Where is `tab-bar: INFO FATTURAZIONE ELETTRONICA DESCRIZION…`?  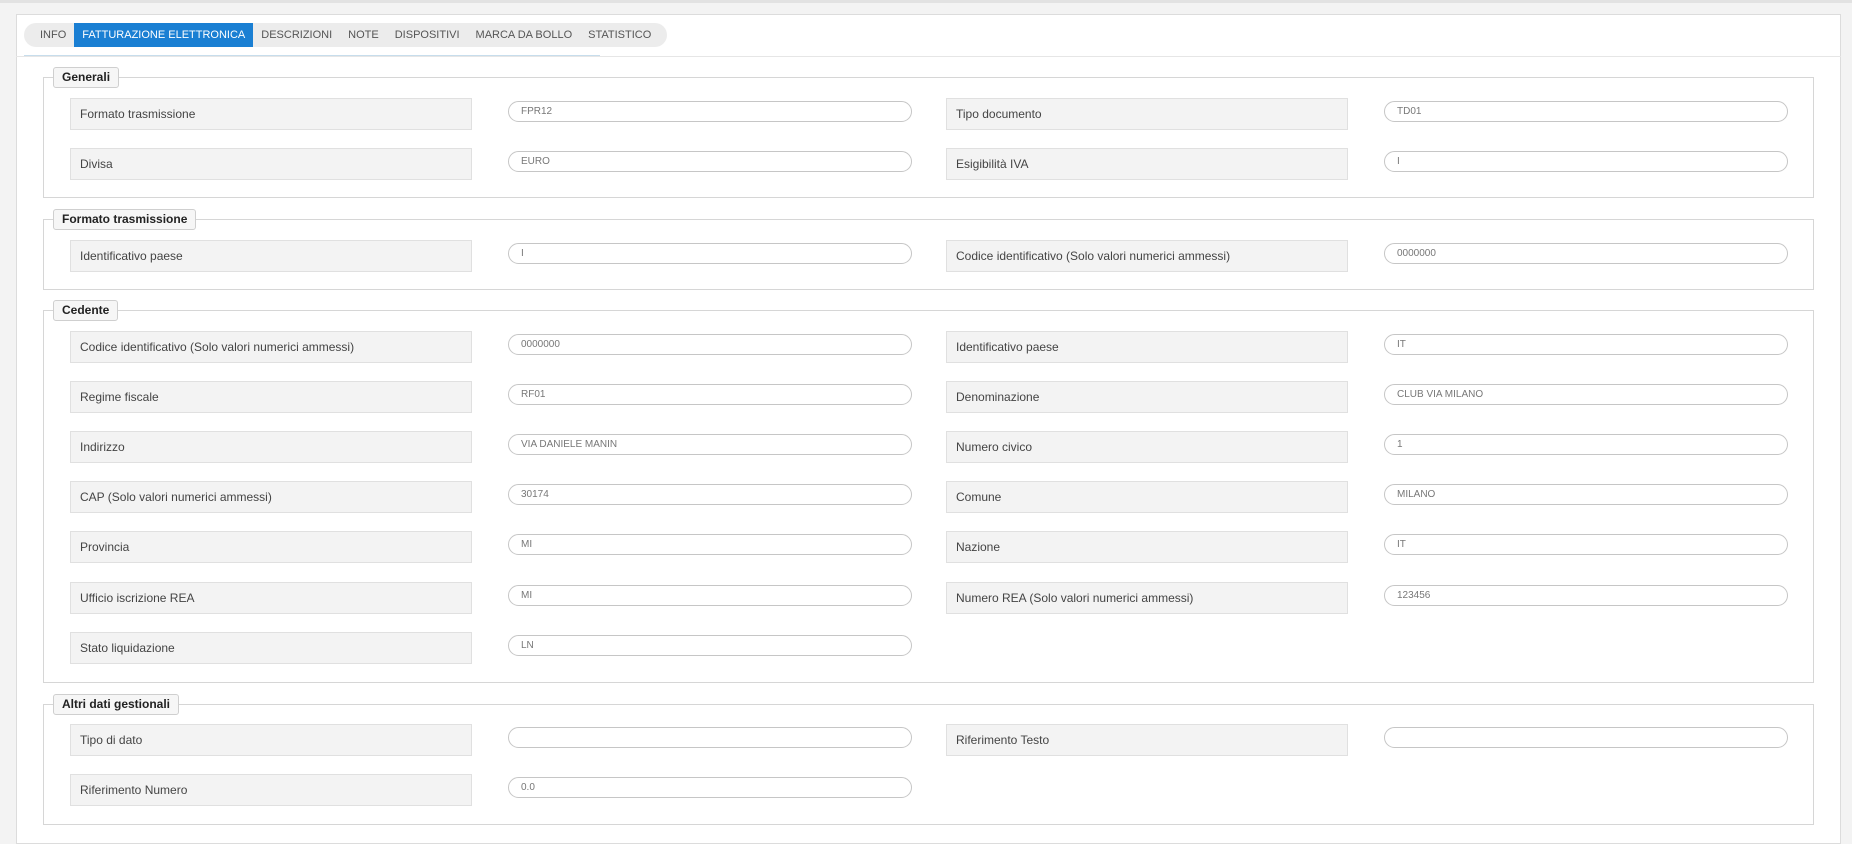 tab-bar: INFO FATTURAZIONE ELETTRONICA DESCRIZION… is located at coordinates (346, 39).